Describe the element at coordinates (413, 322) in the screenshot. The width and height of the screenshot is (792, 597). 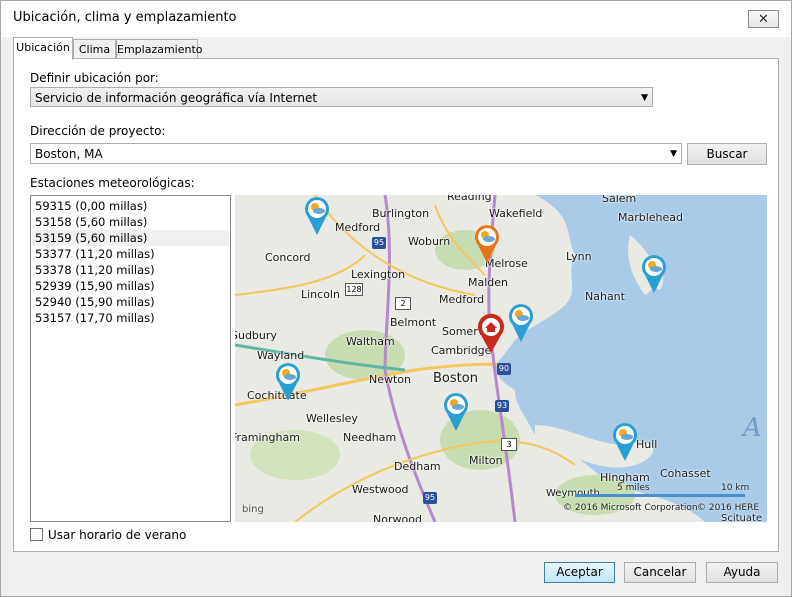
I see `place-label: Belmont` at that location.